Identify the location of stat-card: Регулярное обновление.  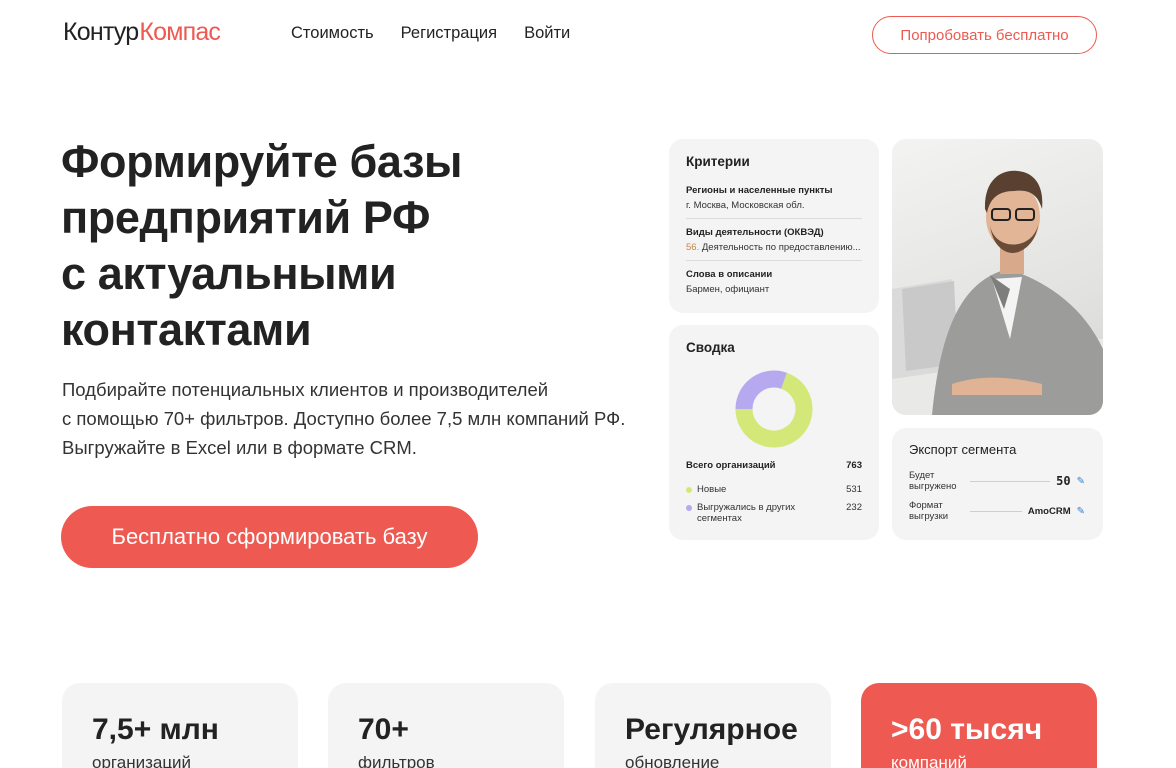
(713, 725).